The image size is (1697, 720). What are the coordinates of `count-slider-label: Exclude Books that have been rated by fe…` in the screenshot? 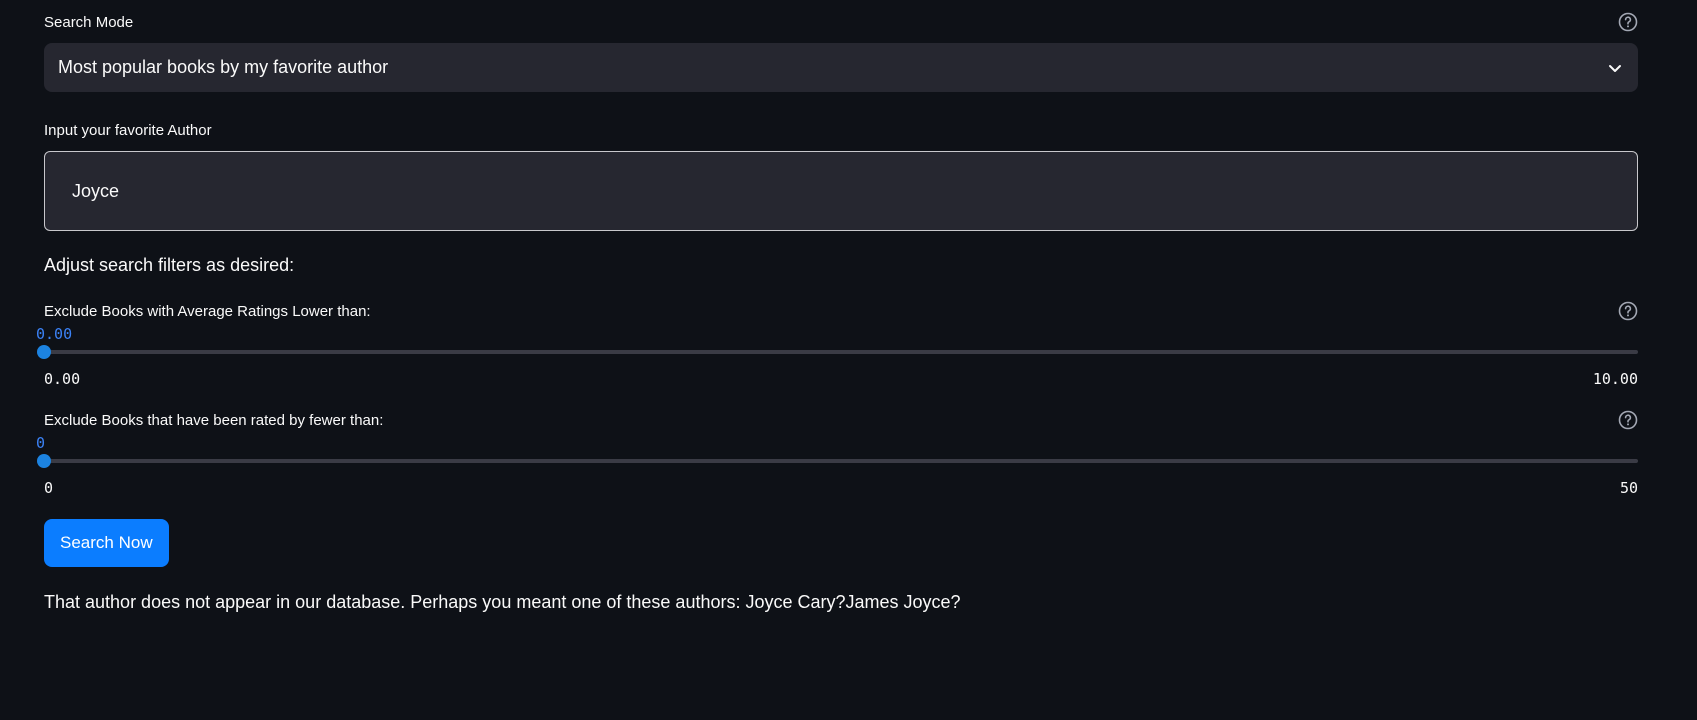 It's located at (214, 420).